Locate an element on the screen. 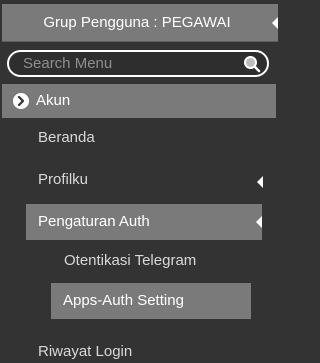 The width and height of the screenshot is (320, 363). group-header-label: Grup Pengguna : PEGAWAI is located at coordinates (137, 22).